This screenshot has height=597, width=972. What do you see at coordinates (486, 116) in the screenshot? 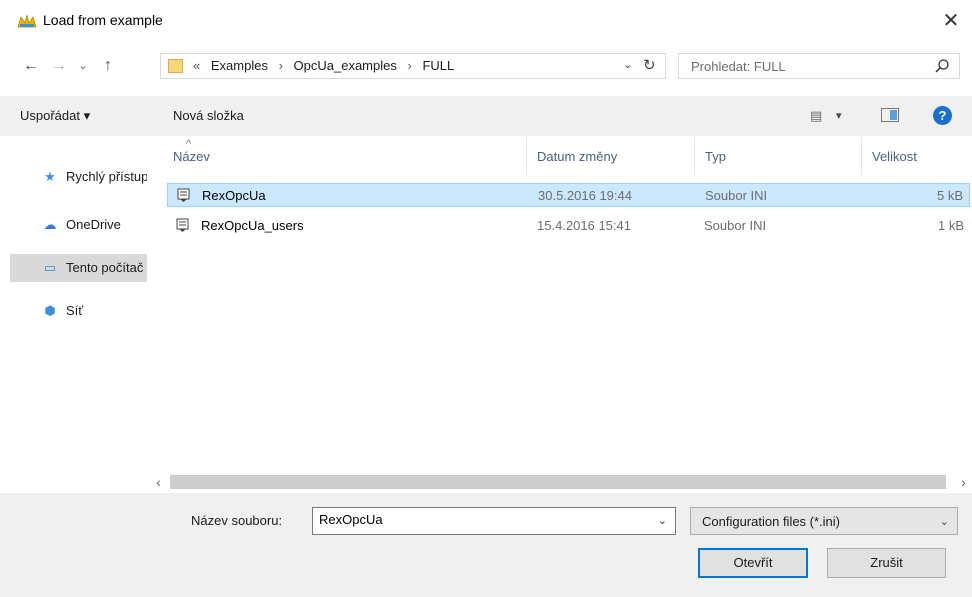
I see `command-toolbar: Uspořádat ▾ Nová složka ▤ ▾ ?` at bounding box center [486, 116].